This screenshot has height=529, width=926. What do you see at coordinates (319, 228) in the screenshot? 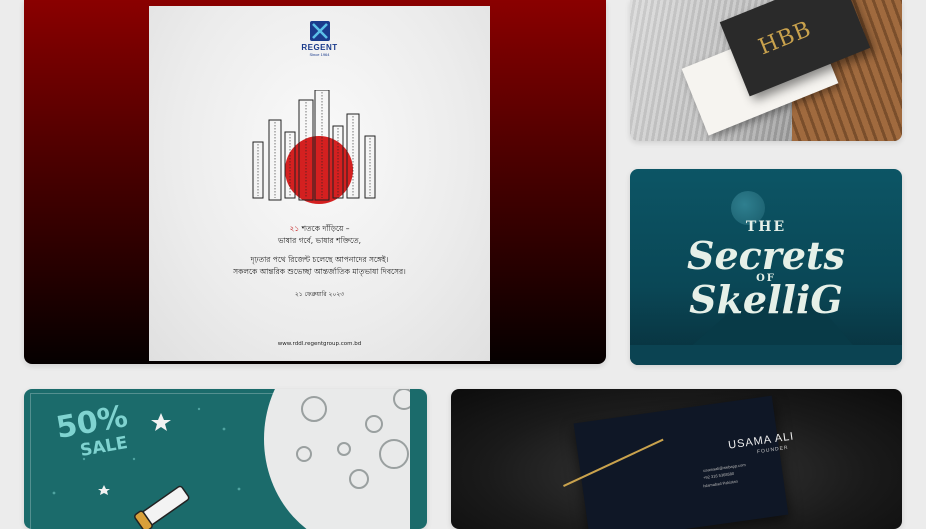
I see `poster-headline-1: ২১ শতকে দাঁড়িয়ে –` at bounding box center [319, 228].